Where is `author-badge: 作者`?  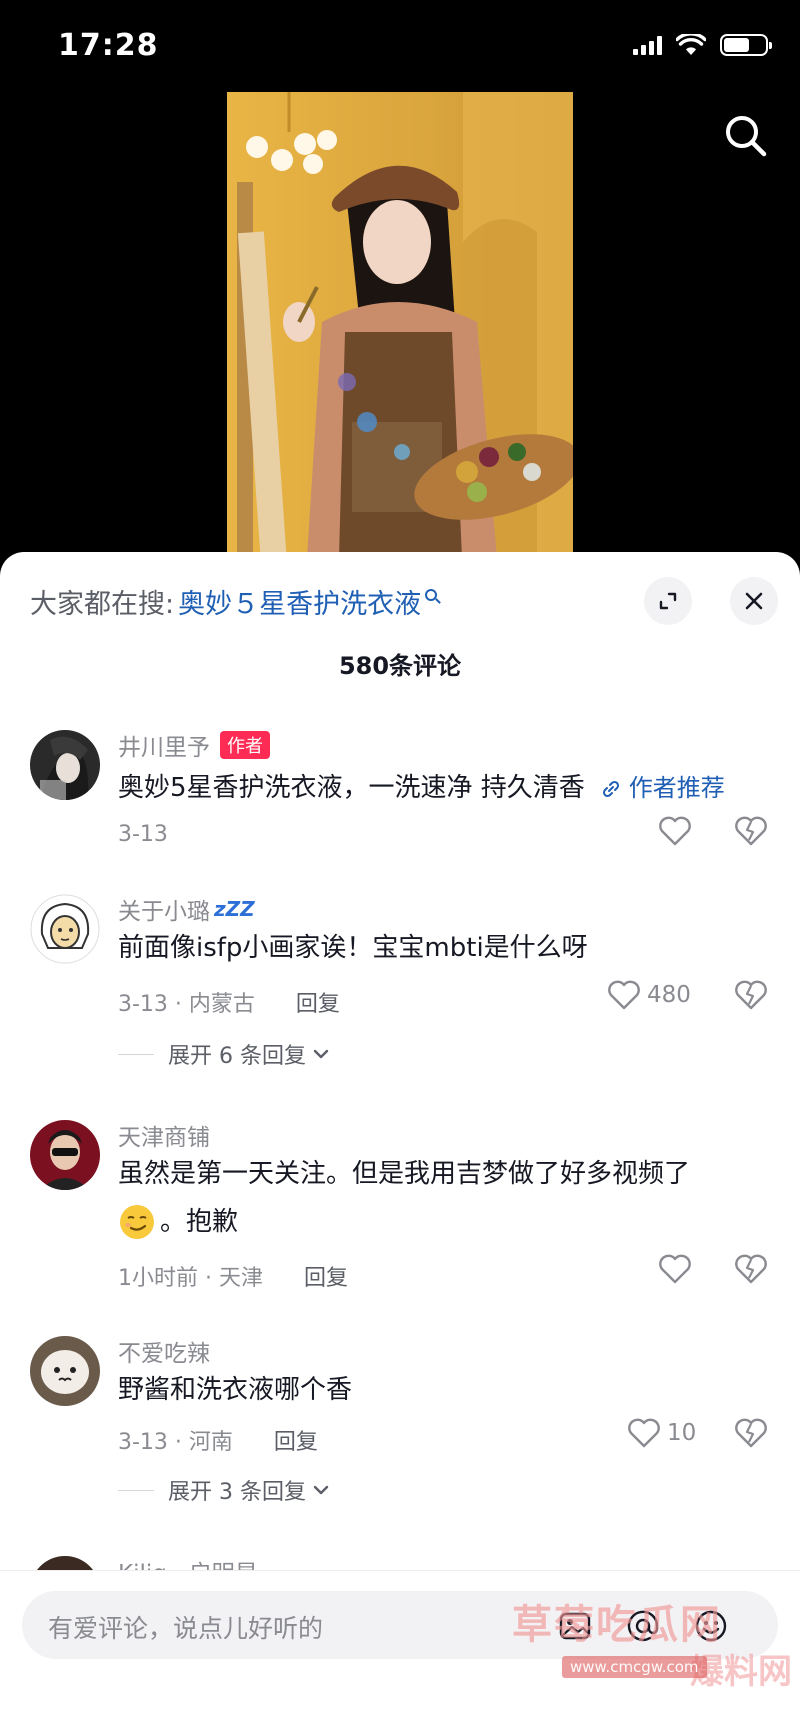 author-badge: 作者 is located at coordinates (245, 745).